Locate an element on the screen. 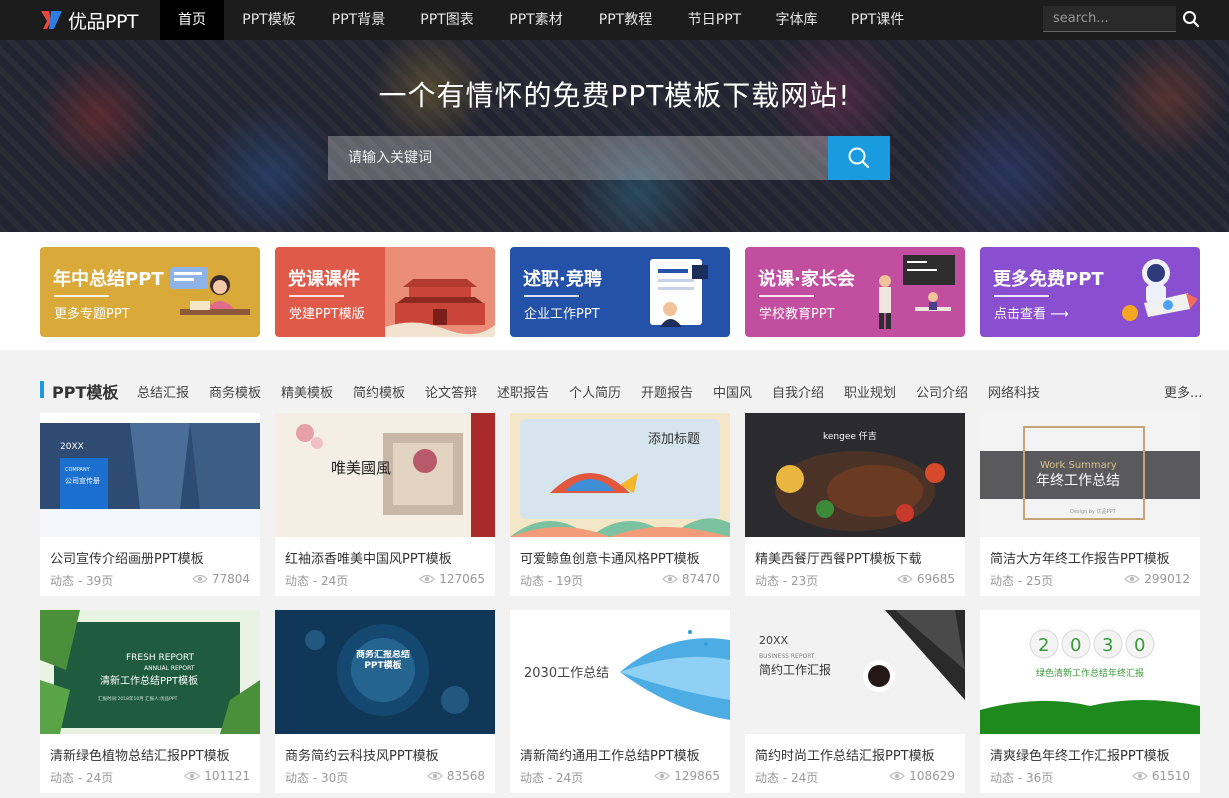 The width and height of the screenshot is (1229, 798). banner-party-course: 党课课件 党建PPT模版 is located at coordinates (385, 292).